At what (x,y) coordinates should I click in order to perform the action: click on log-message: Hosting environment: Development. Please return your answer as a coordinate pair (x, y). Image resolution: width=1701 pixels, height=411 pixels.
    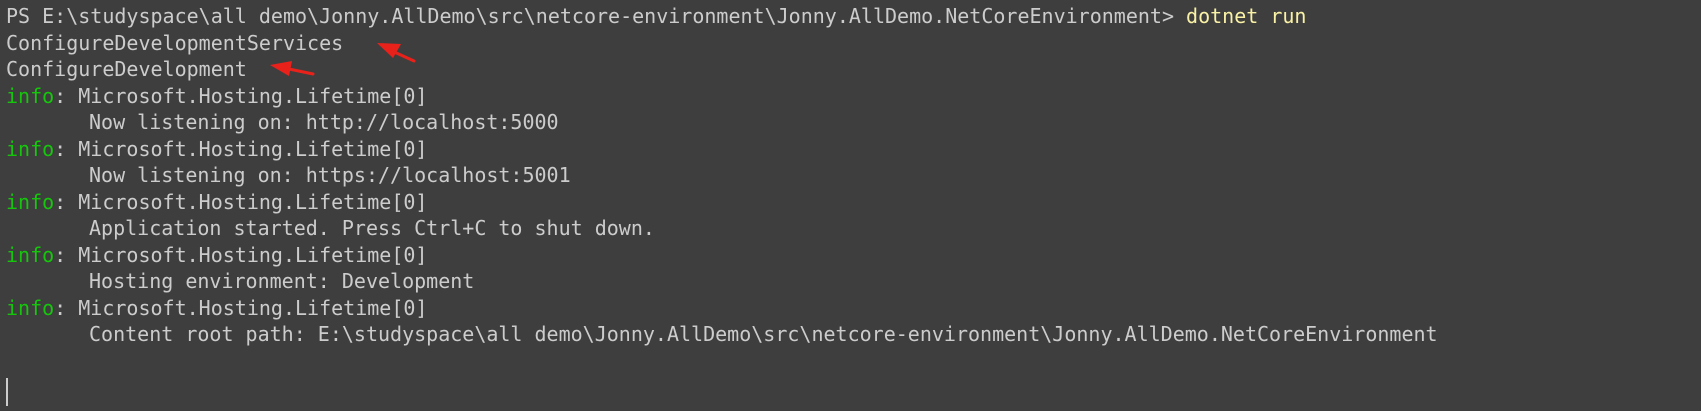
    Looking at the image, I should click on (282, 281).